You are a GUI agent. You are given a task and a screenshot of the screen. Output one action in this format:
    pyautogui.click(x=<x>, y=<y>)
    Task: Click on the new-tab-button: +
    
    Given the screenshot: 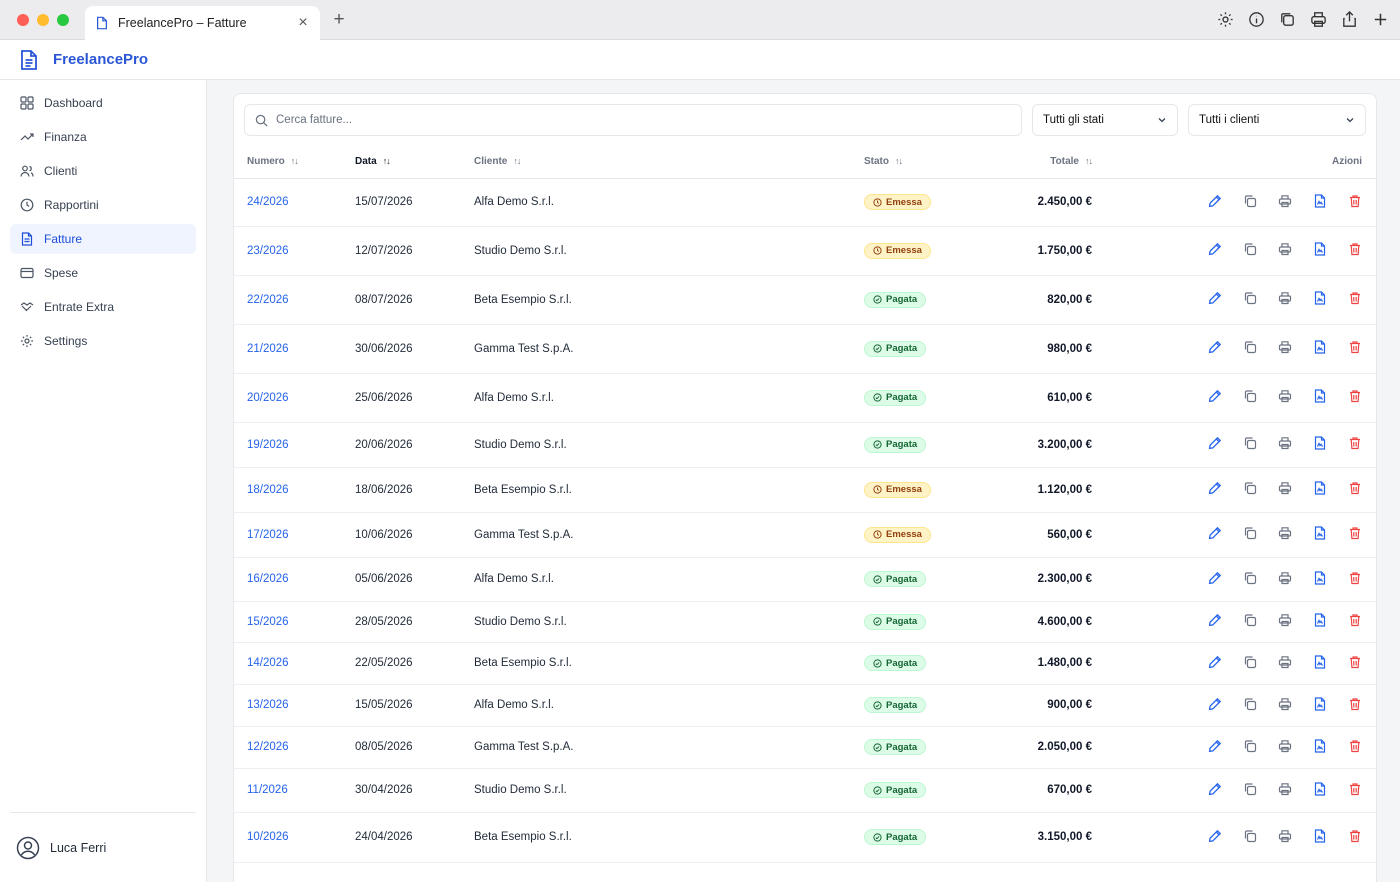 What is the action you would take?
    pyautogui.click(x=339, y=20)
    